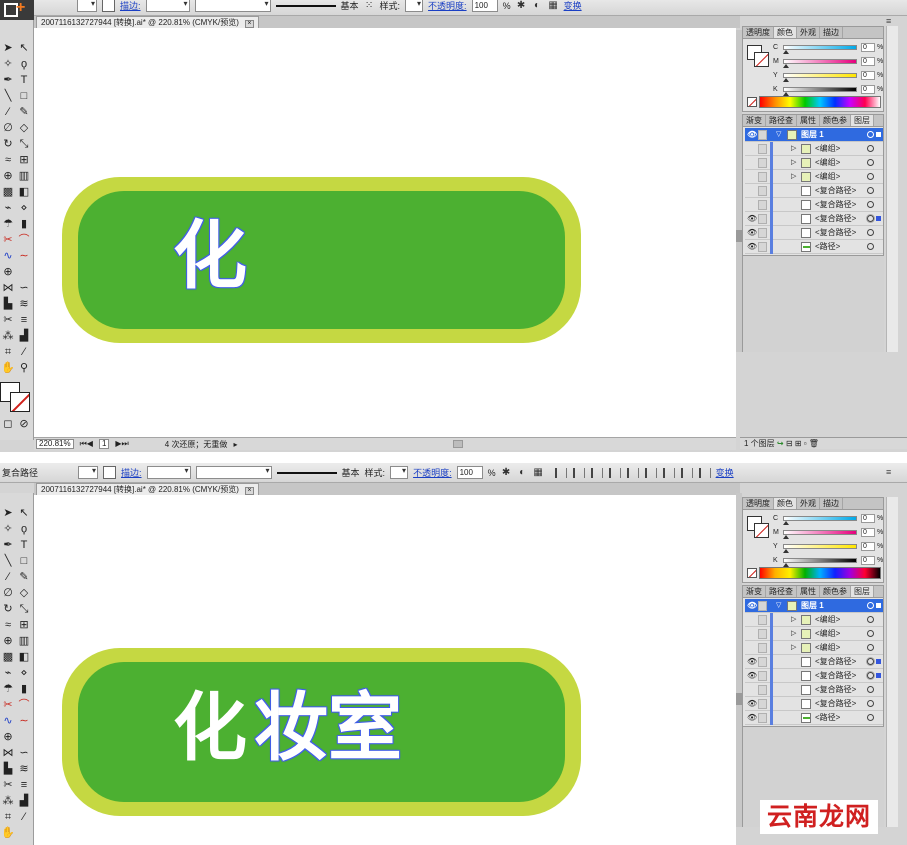  Describe the element at coordinates (793, 647) in the screenshot. I see `expand-icon: ▷` at that location.